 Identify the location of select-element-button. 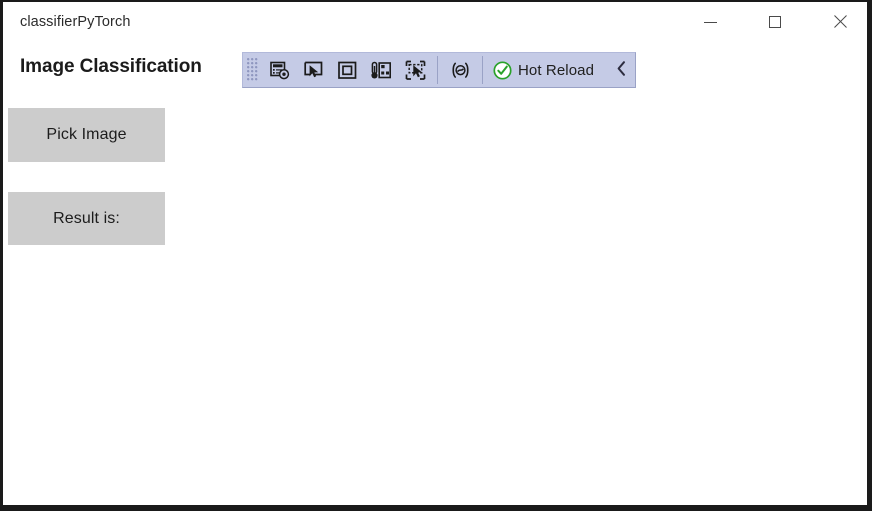
(313, 70).